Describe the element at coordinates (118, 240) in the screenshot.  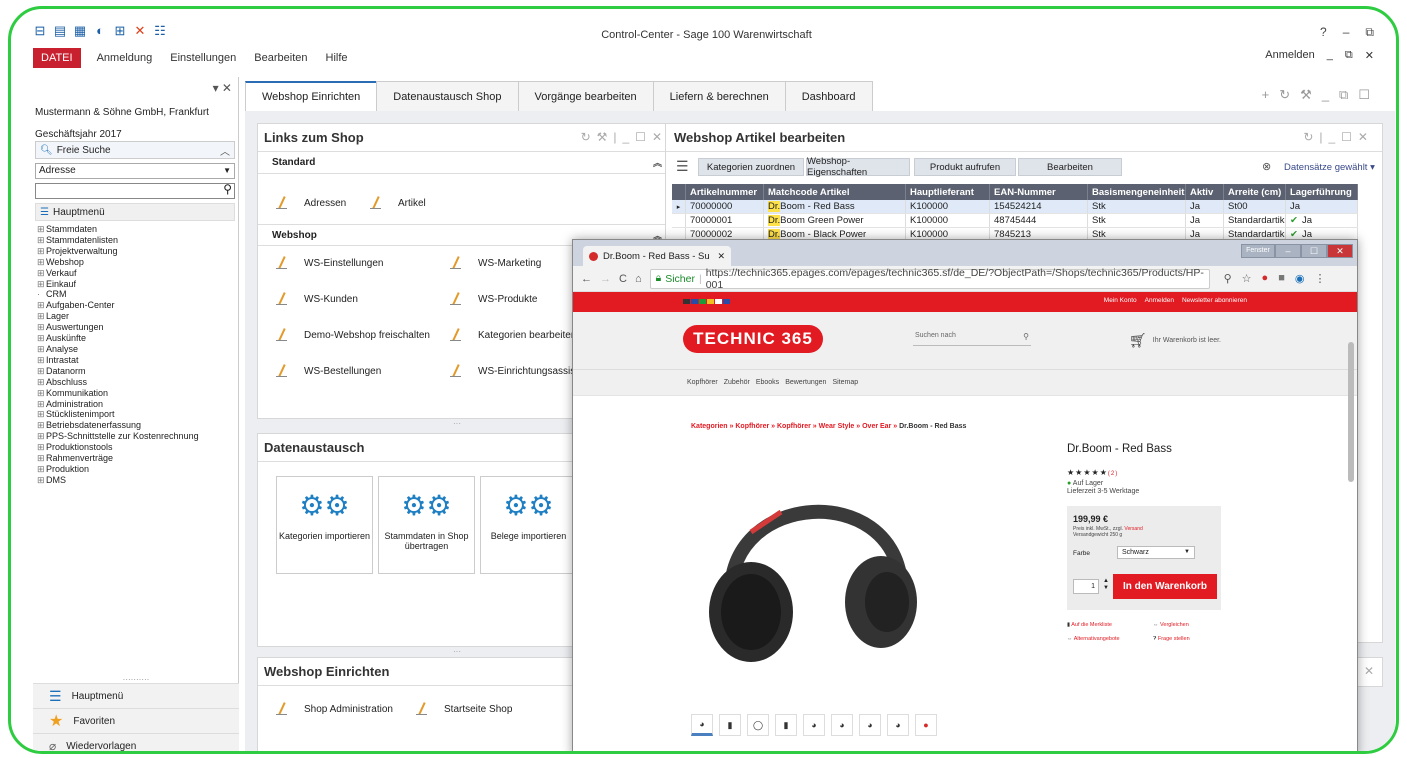
I see `tree-item: ⊞Stammdatenlisten` at that location.